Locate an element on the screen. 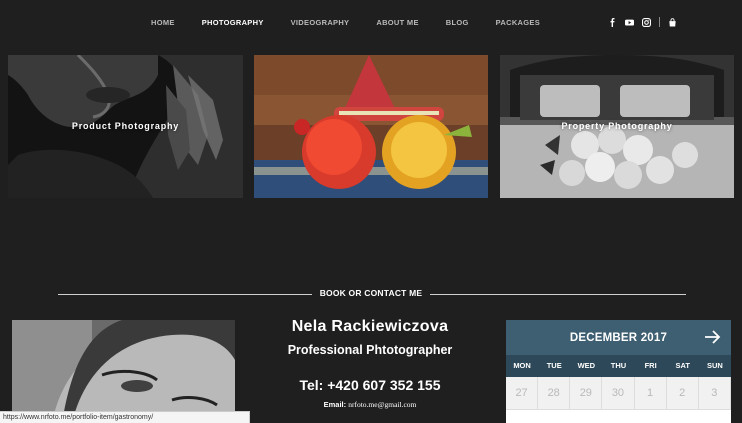 Image resolution: width=742 pixels, height=423 pixels. tile-image is located at coordinates (371, 126).